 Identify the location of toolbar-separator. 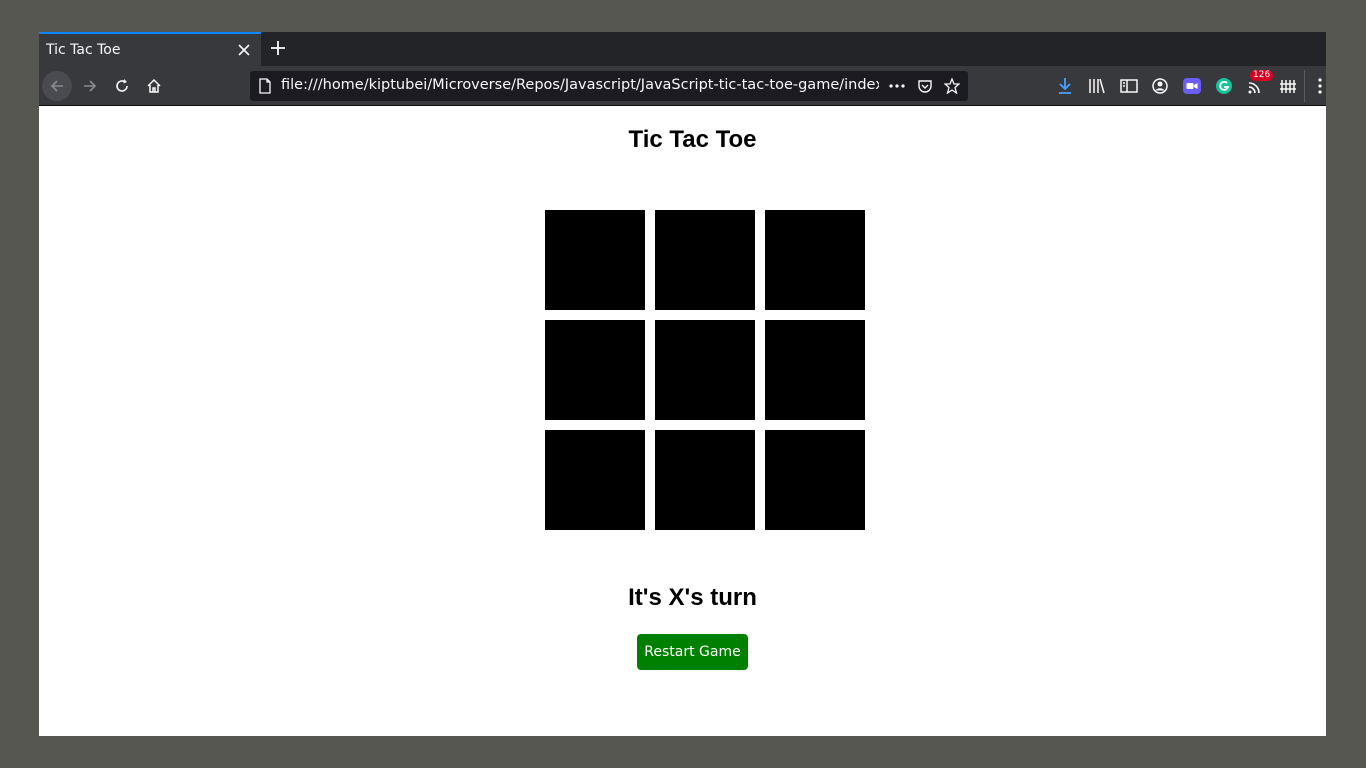
(1304, 86).